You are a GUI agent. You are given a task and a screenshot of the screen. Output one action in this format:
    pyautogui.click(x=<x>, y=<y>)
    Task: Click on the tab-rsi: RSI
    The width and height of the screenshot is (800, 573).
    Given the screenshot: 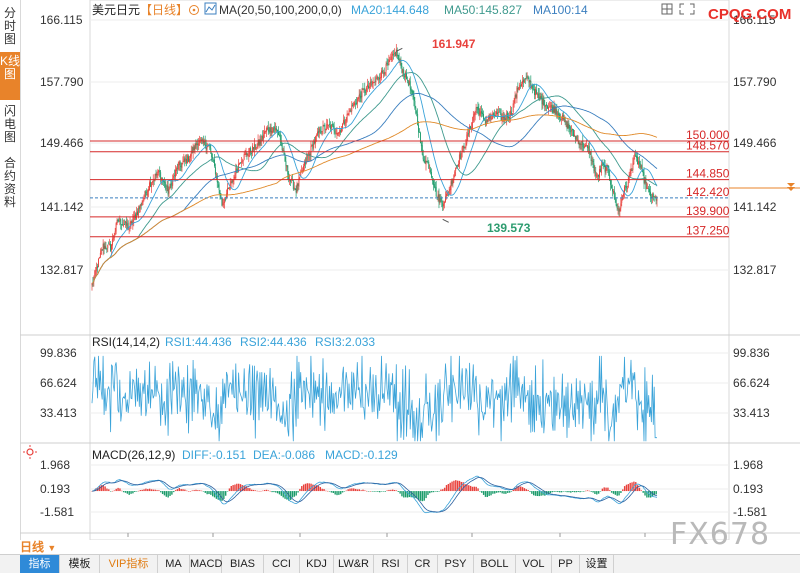 What is the action you would take?
    pyautogui.click(x=391, y=564)
    